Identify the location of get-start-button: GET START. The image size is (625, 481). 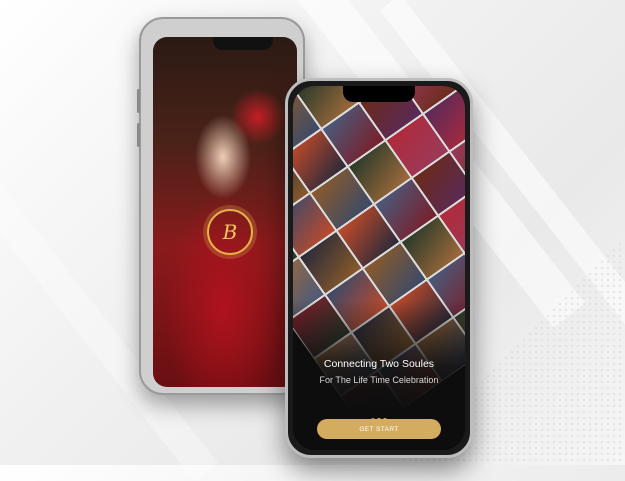
(379, 429).